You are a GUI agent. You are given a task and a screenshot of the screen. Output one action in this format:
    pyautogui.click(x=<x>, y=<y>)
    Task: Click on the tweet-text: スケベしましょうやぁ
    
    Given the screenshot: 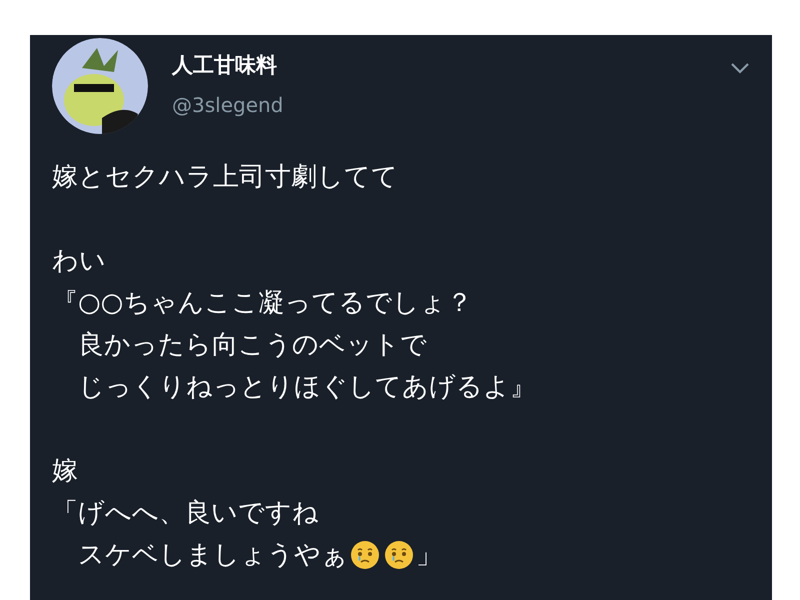 What is the action you would take?
    pyautogui.click(x=212, y=555)
    